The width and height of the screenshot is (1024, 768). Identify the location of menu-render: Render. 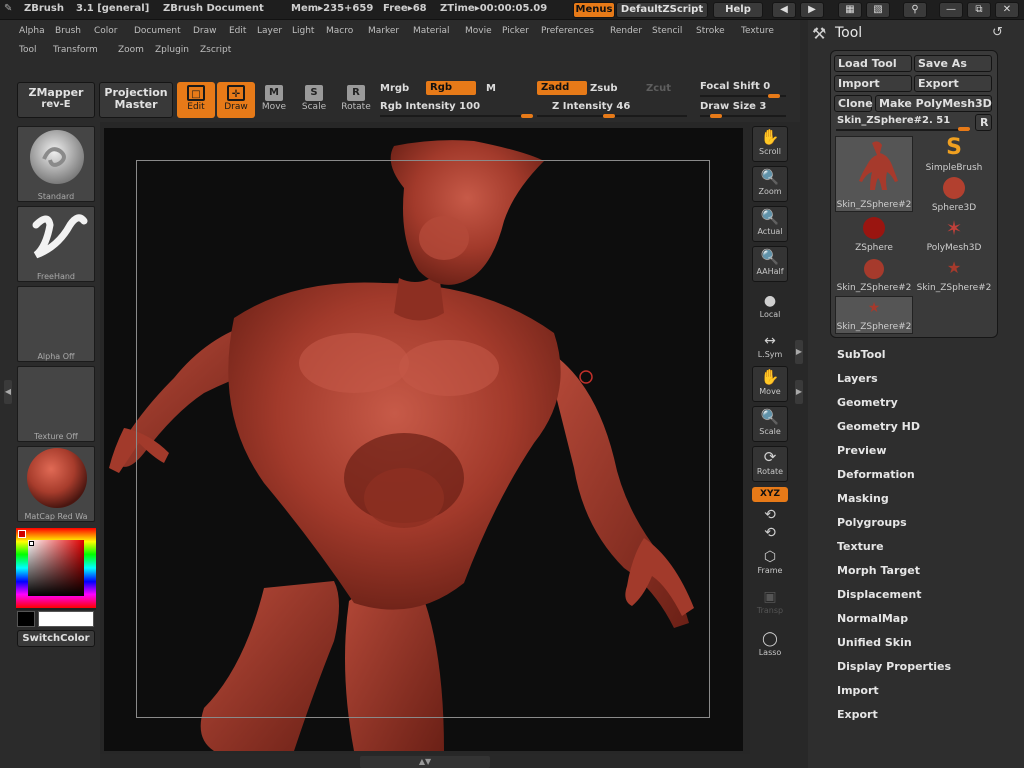
(626, 31).